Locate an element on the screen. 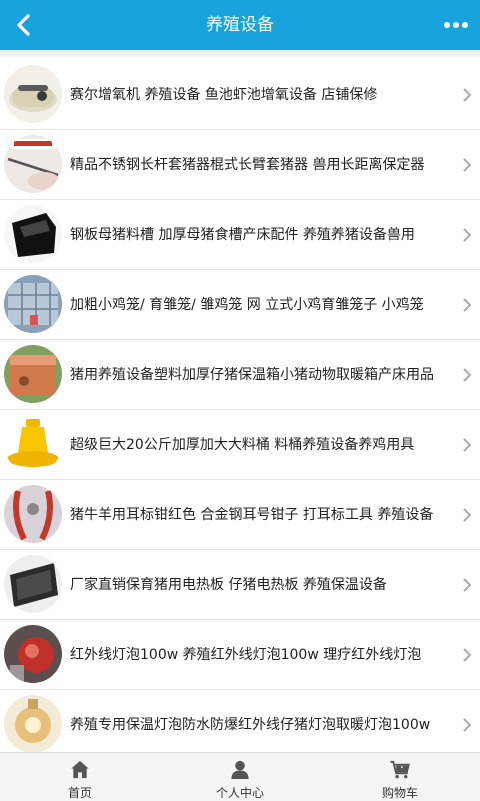 The height and width of the screenshot is (801, 480). product-item: 精品不锈钢长杆套猪器棍式长臂套猪器 兽用长距离保定器 is located at coordinates (240, 165).